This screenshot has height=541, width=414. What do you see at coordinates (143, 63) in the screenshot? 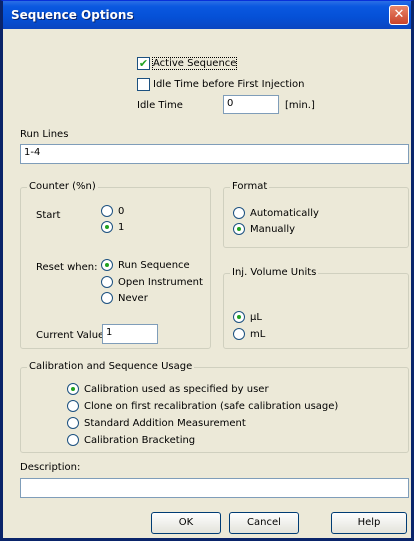
I see `active-sequence-checkbox: ✔` at bounding box center [143, 63].